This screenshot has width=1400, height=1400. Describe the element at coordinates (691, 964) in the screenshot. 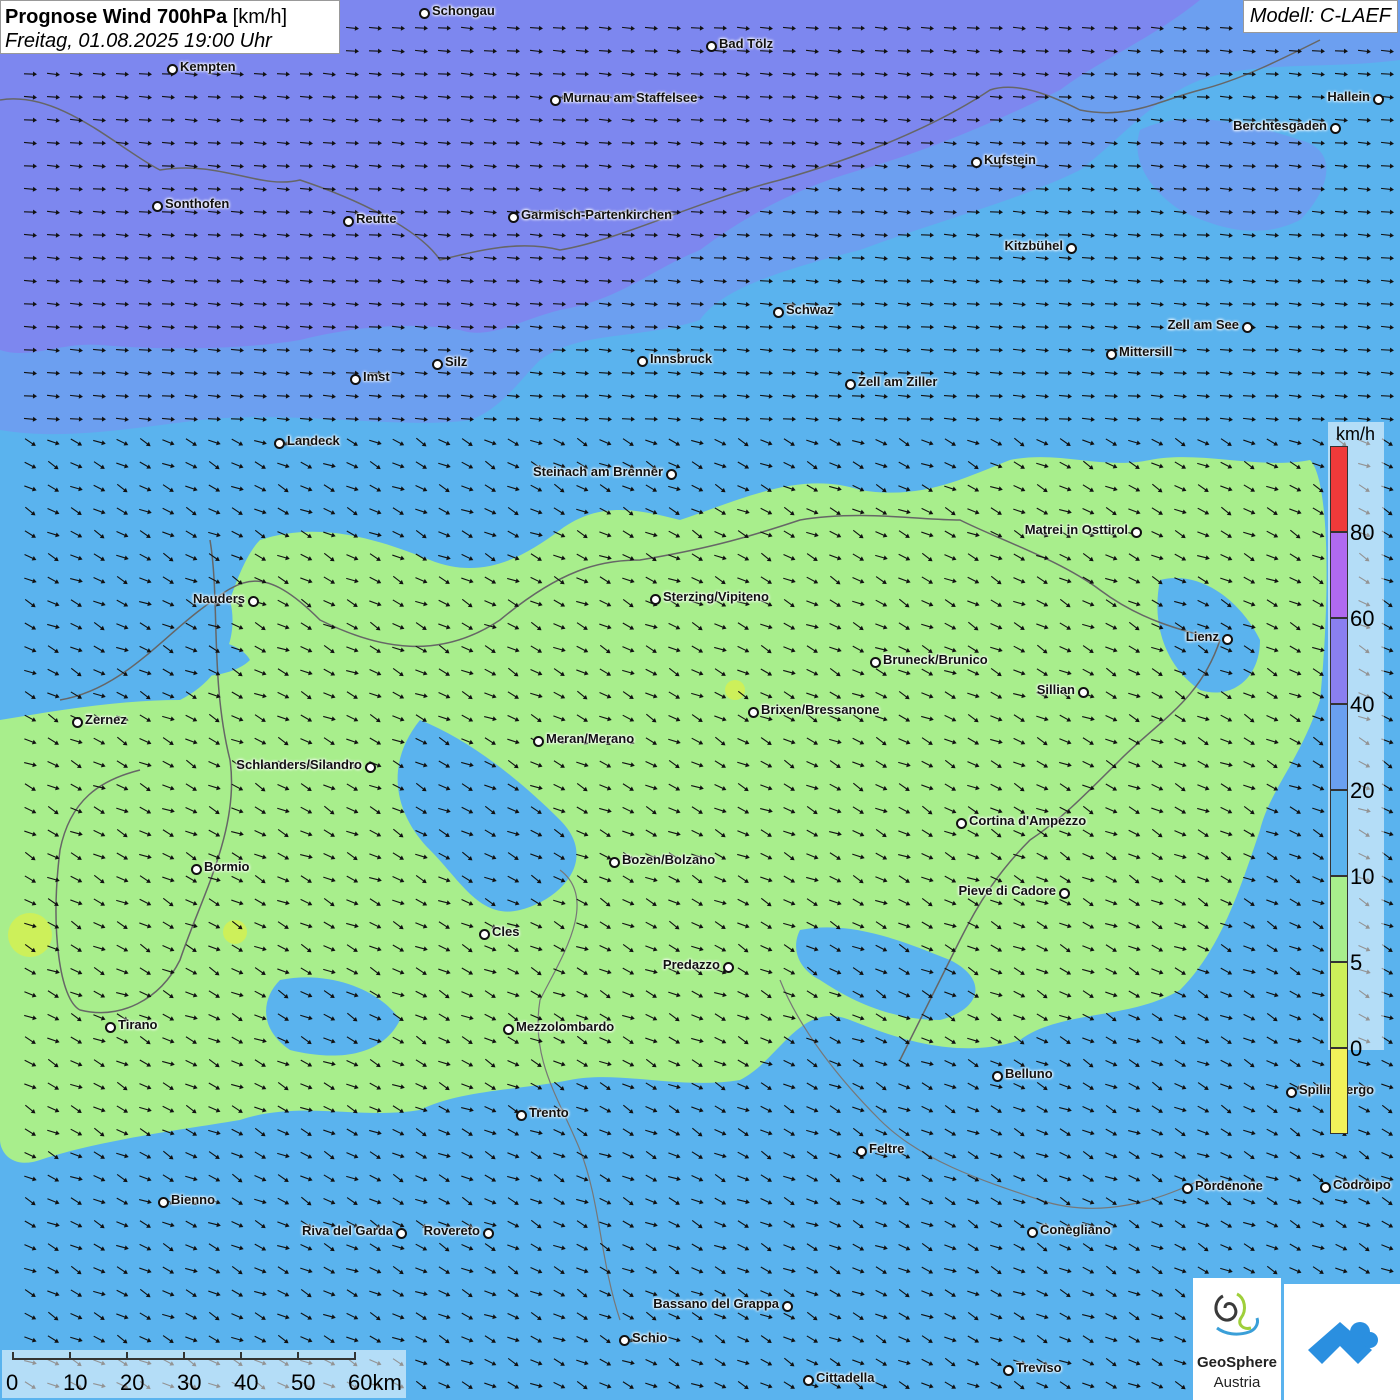

I see `city-label: Predazzo` at that location.